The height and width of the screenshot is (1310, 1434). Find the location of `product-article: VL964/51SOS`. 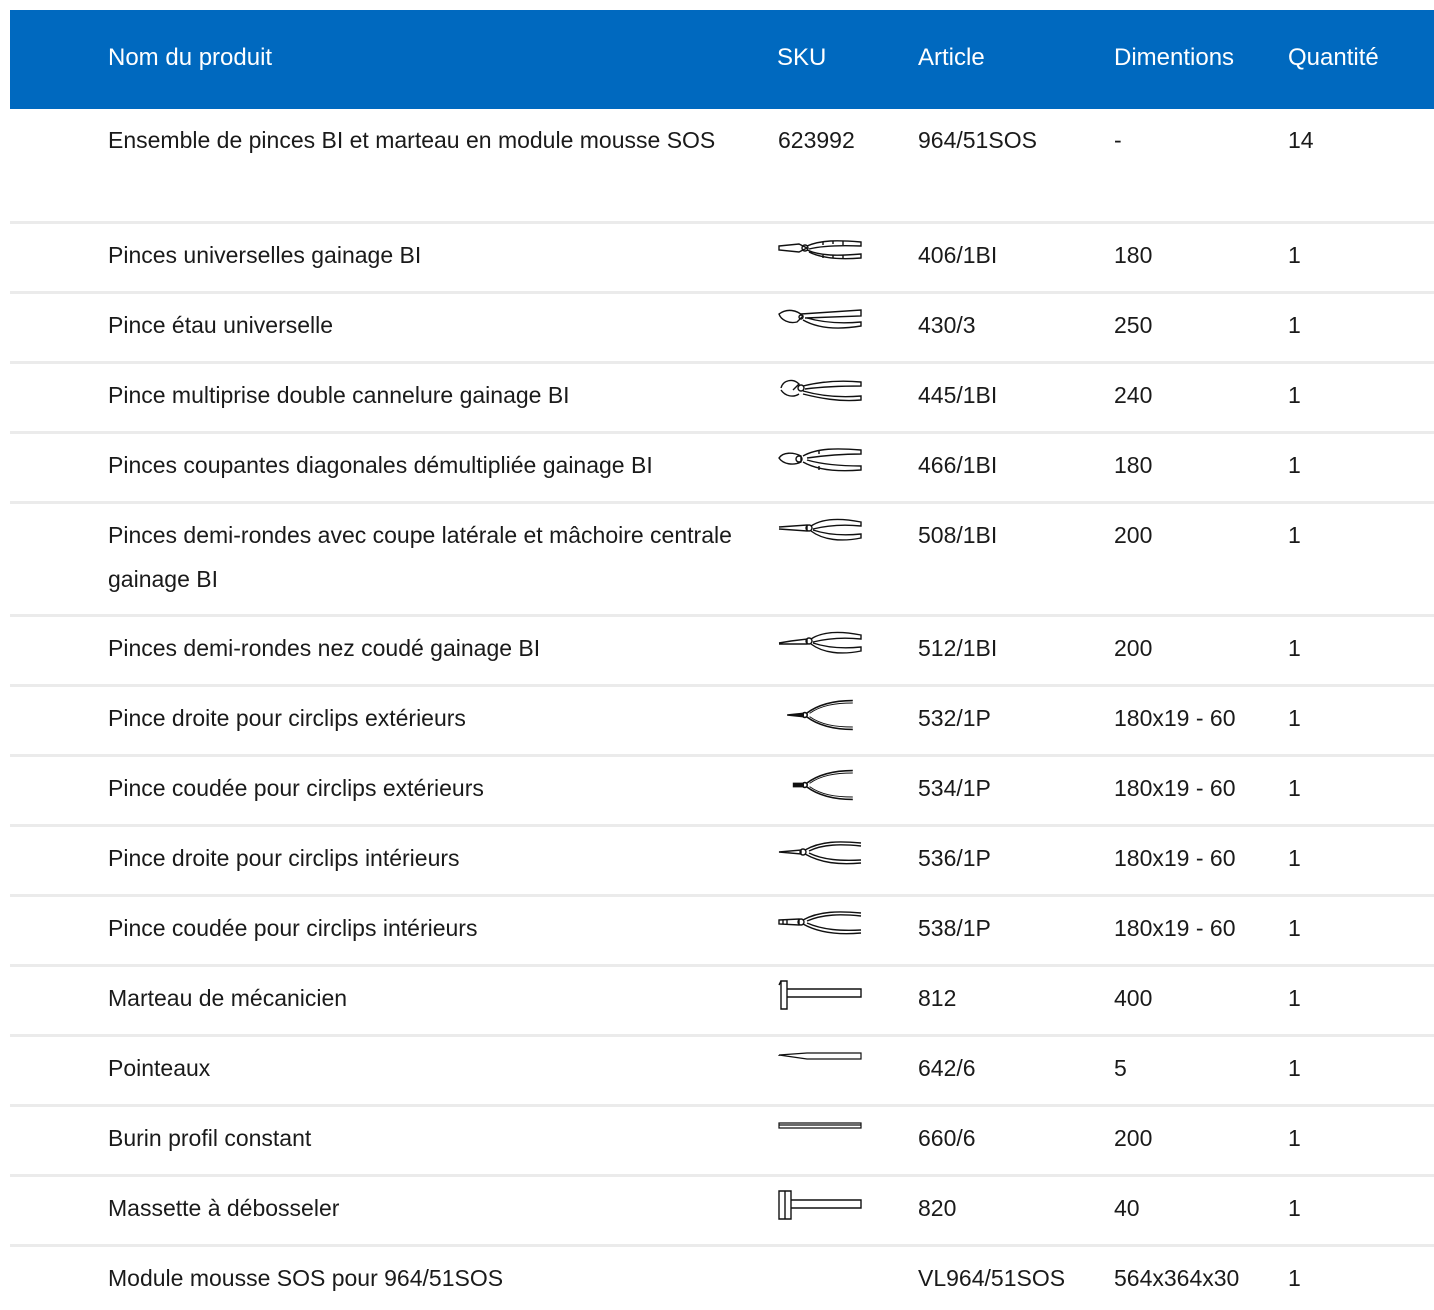

product-article: VL964/51SOS is located at coordinates (992, 1277).